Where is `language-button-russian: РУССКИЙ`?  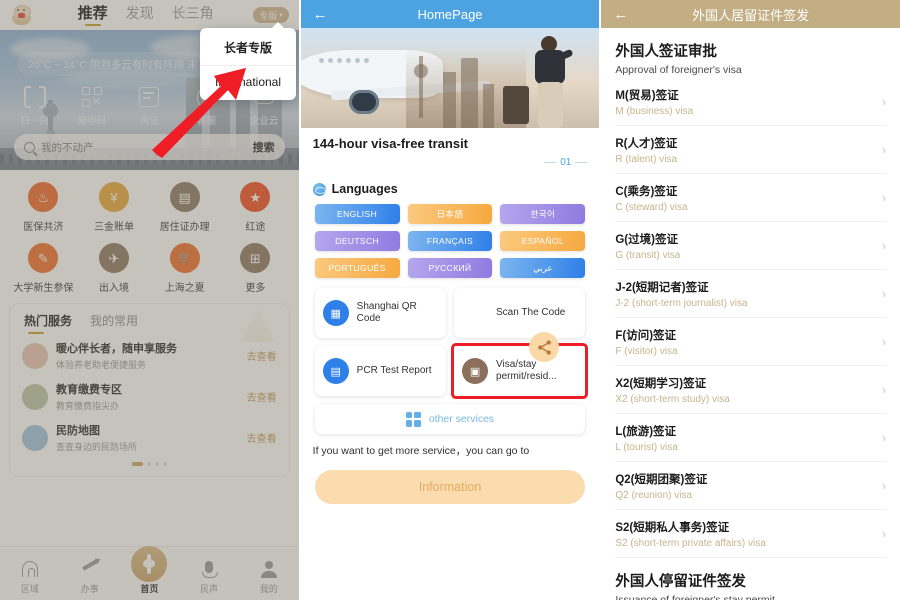 language-button-russian: РУССКИЙ is located at coordinates (450, 268).